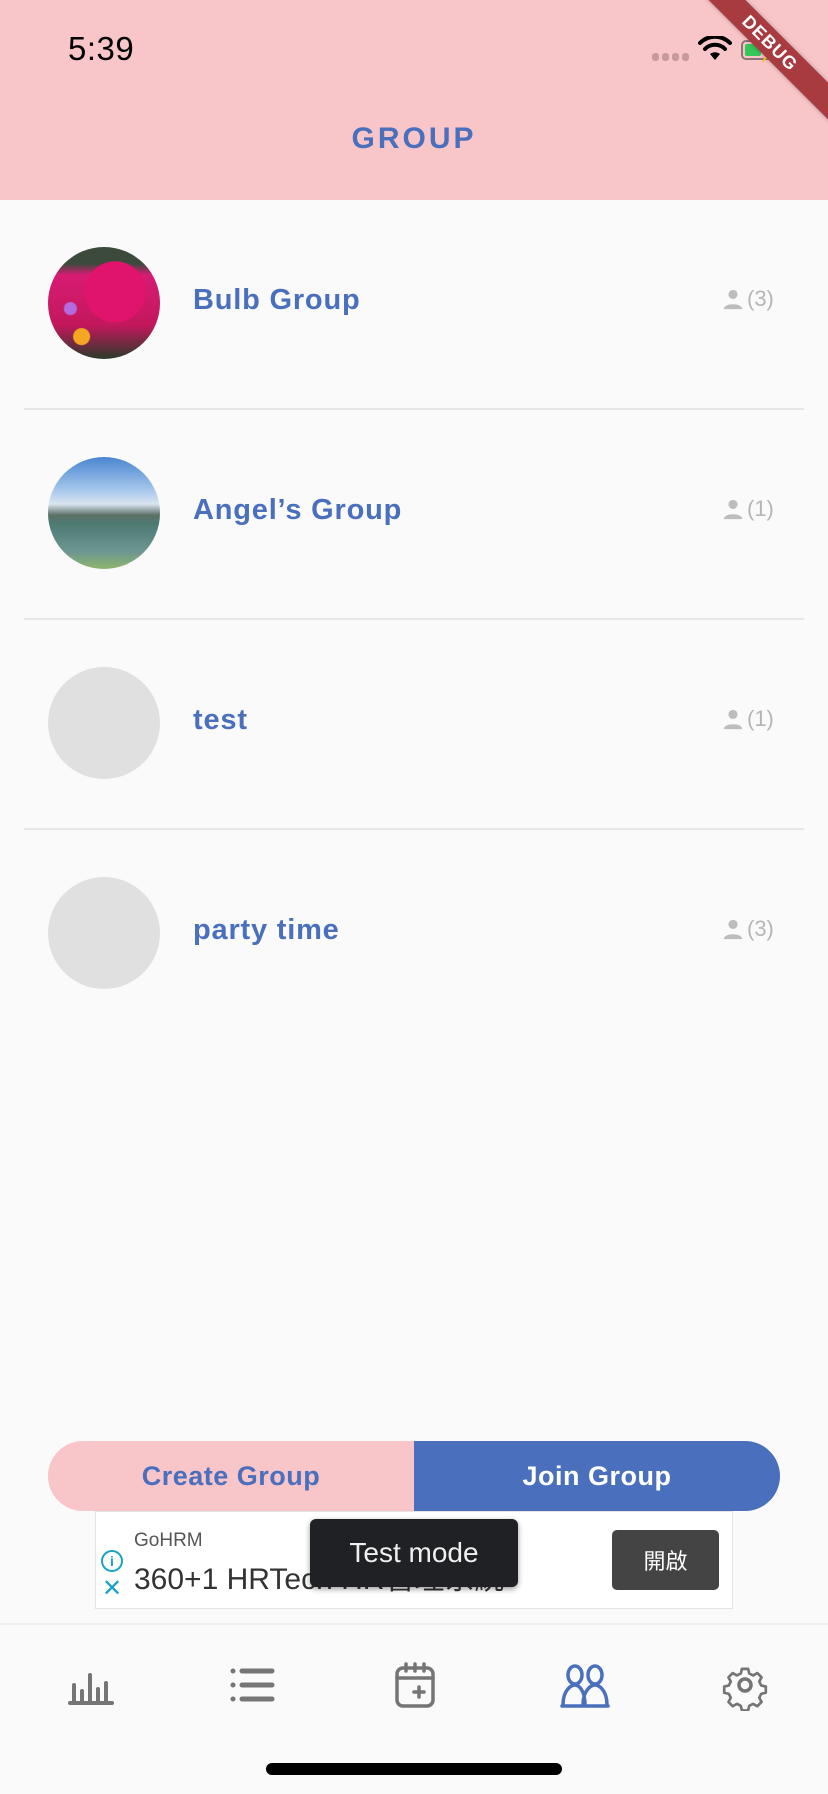 The image size is (828, 1794). What do you see at coordinates (277, 300) in the screenshot?
I see `group-name: Bulb Group` at bounding box center [277, 300].